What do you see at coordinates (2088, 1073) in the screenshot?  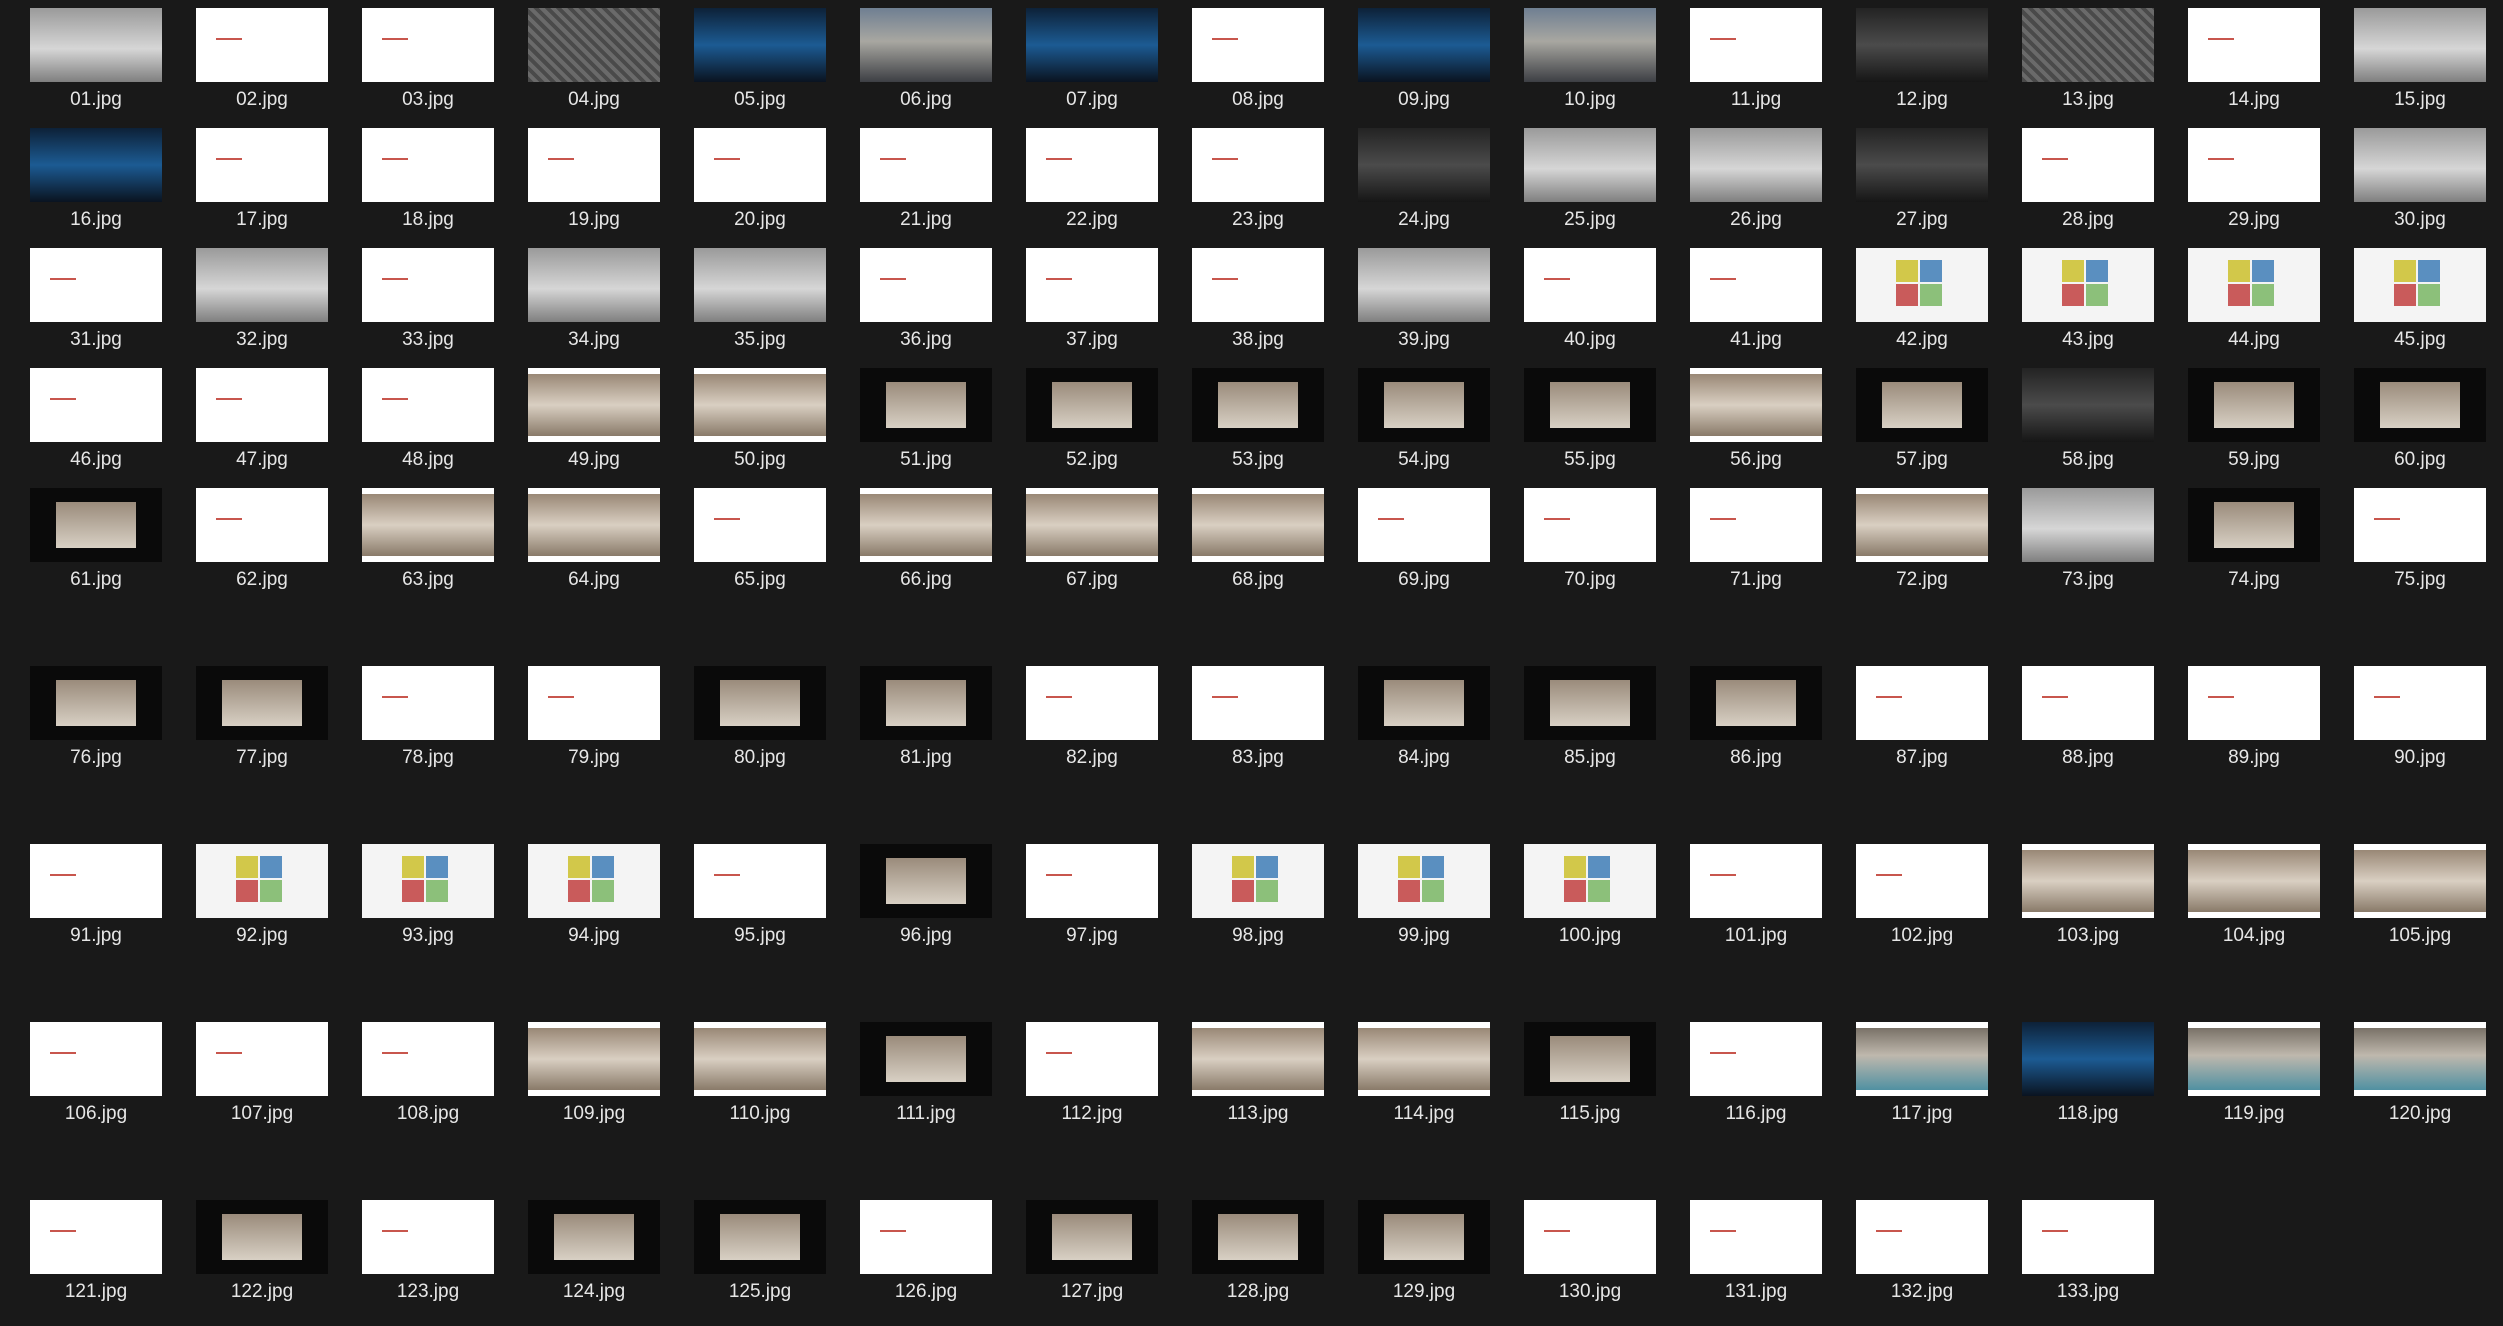 I see `file-tile: 118.jpg` at bounding box center [2088, 1073].